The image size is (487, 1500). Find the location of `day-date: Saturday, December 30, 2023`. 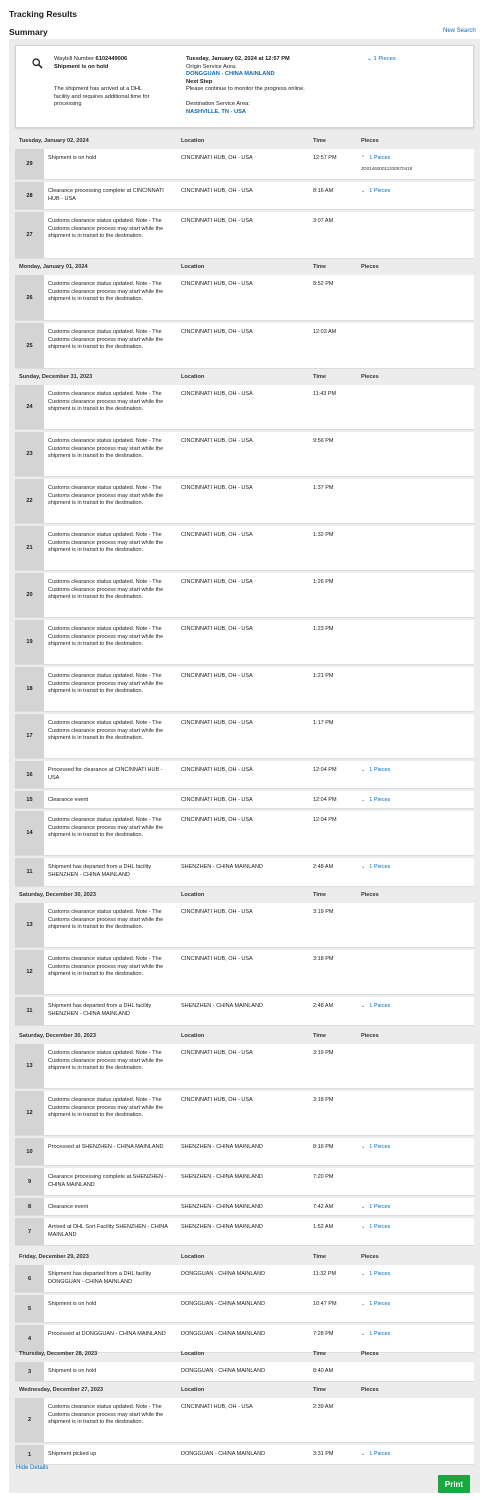

day-date: Saturday, December 30, 2023 is located at coordinates (58, 895).